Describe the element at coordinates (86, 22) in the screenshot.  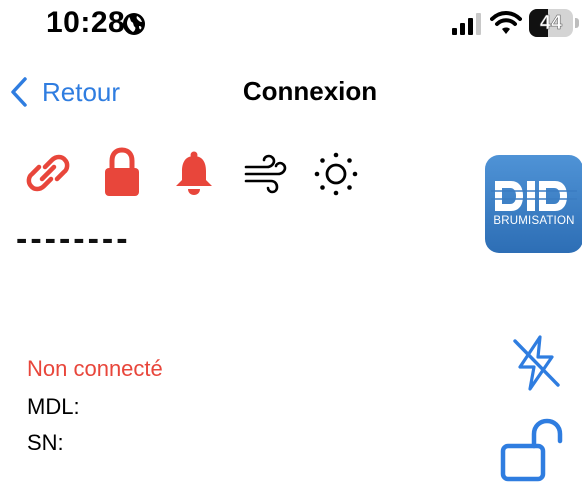
I see `status-time: 10:28` at that location.